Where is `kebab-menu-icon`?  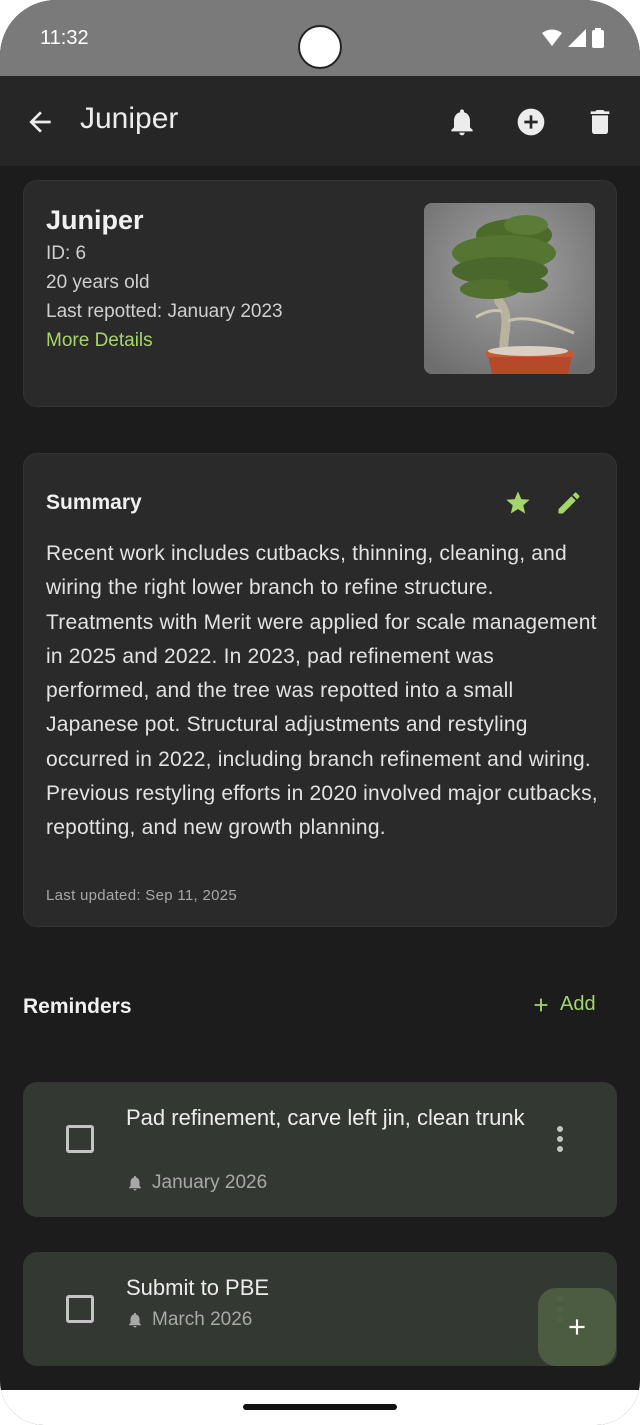 kebab-menu-icon is located at coordinates (560, 1139).